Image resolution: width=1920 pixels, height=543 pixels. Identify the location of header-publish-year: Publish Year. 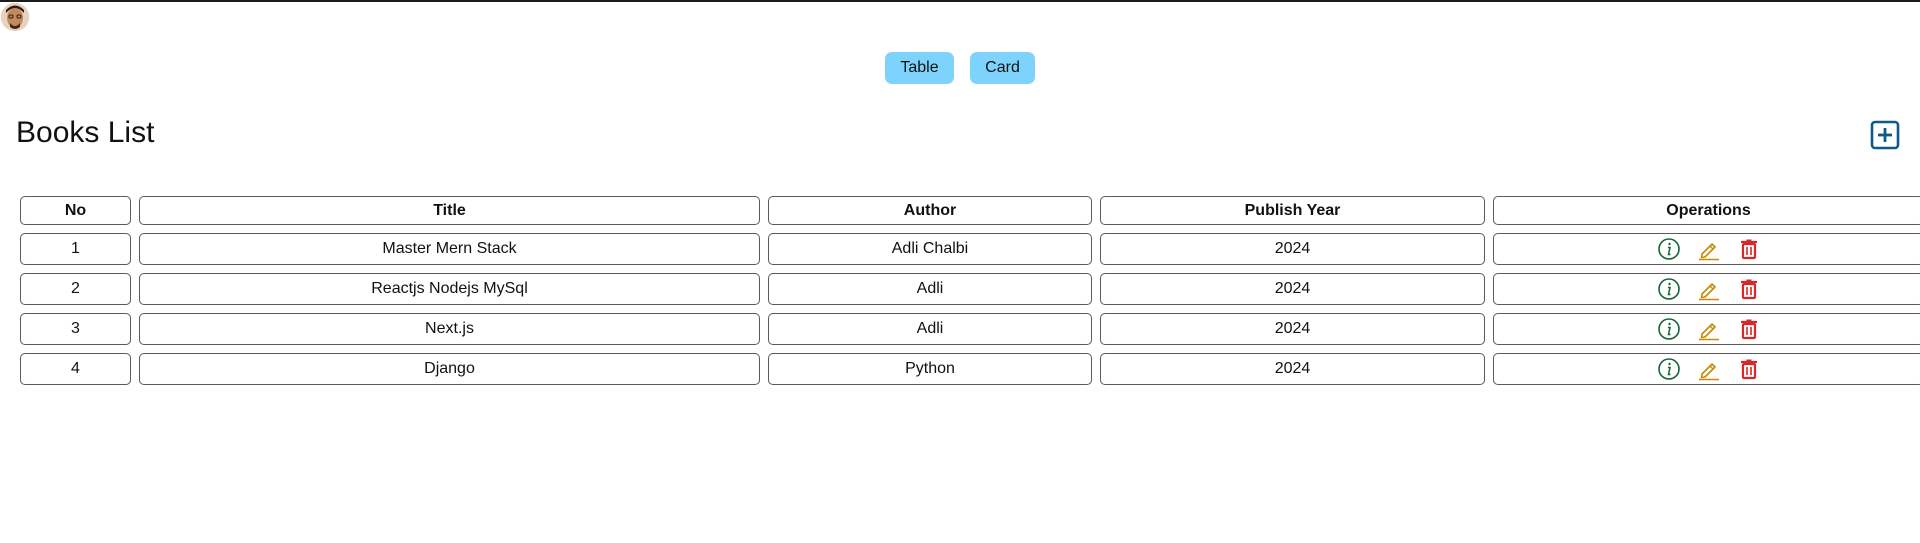
(1292, 210).